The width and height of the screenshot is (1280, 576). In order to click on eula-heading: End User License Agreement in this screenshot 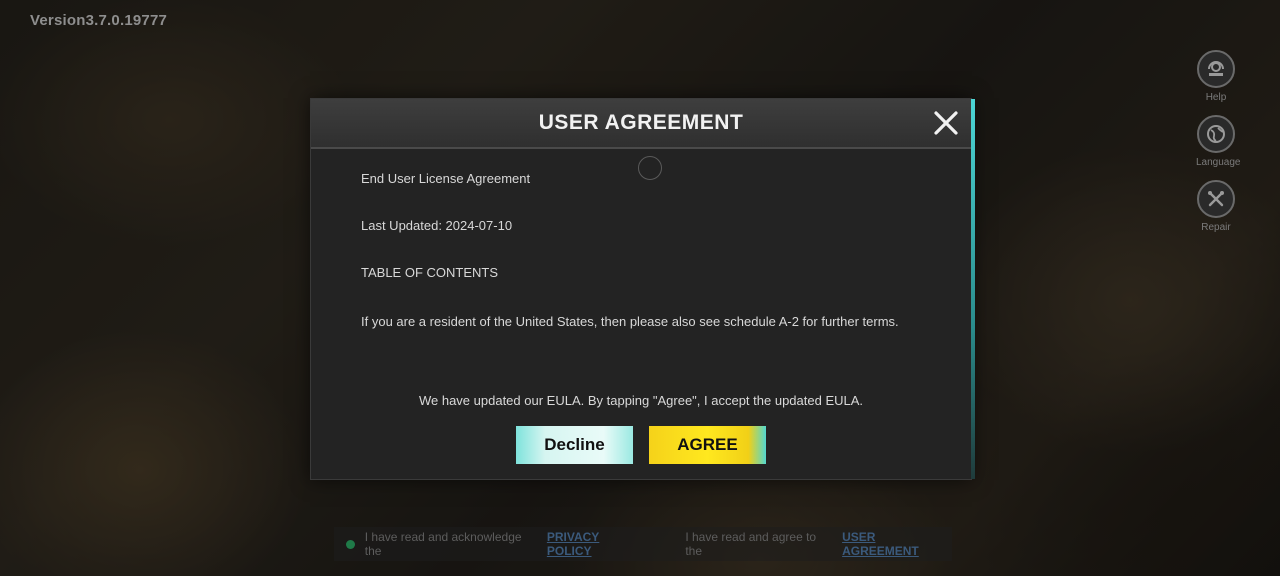, I will do `click(446, 178)`.